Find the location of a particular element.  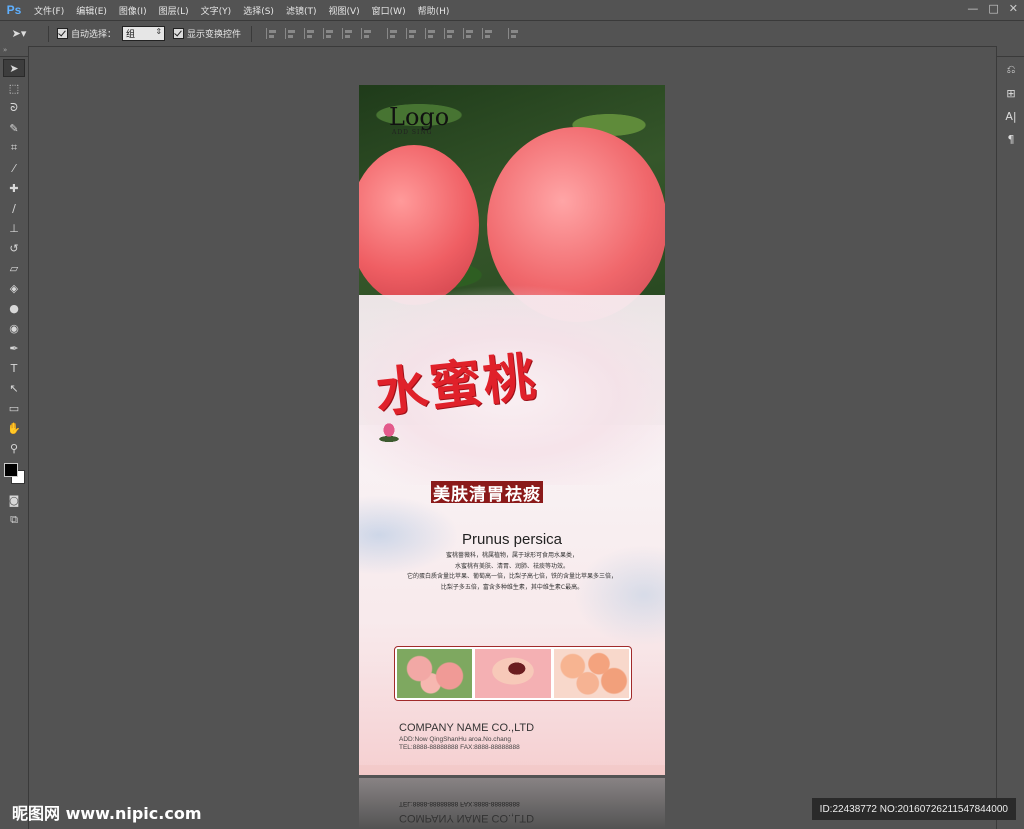

auto-align-layers-icon is located at coordinates (514, 33).